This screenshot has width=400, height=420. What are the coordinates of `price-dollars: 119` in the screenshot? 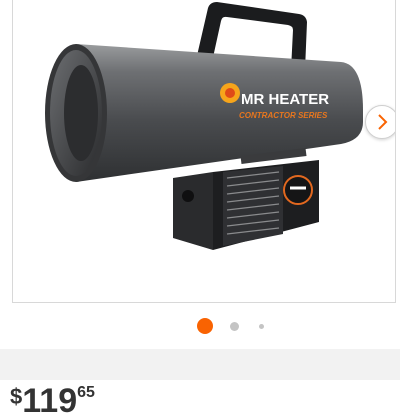 It's located at (50, 401).